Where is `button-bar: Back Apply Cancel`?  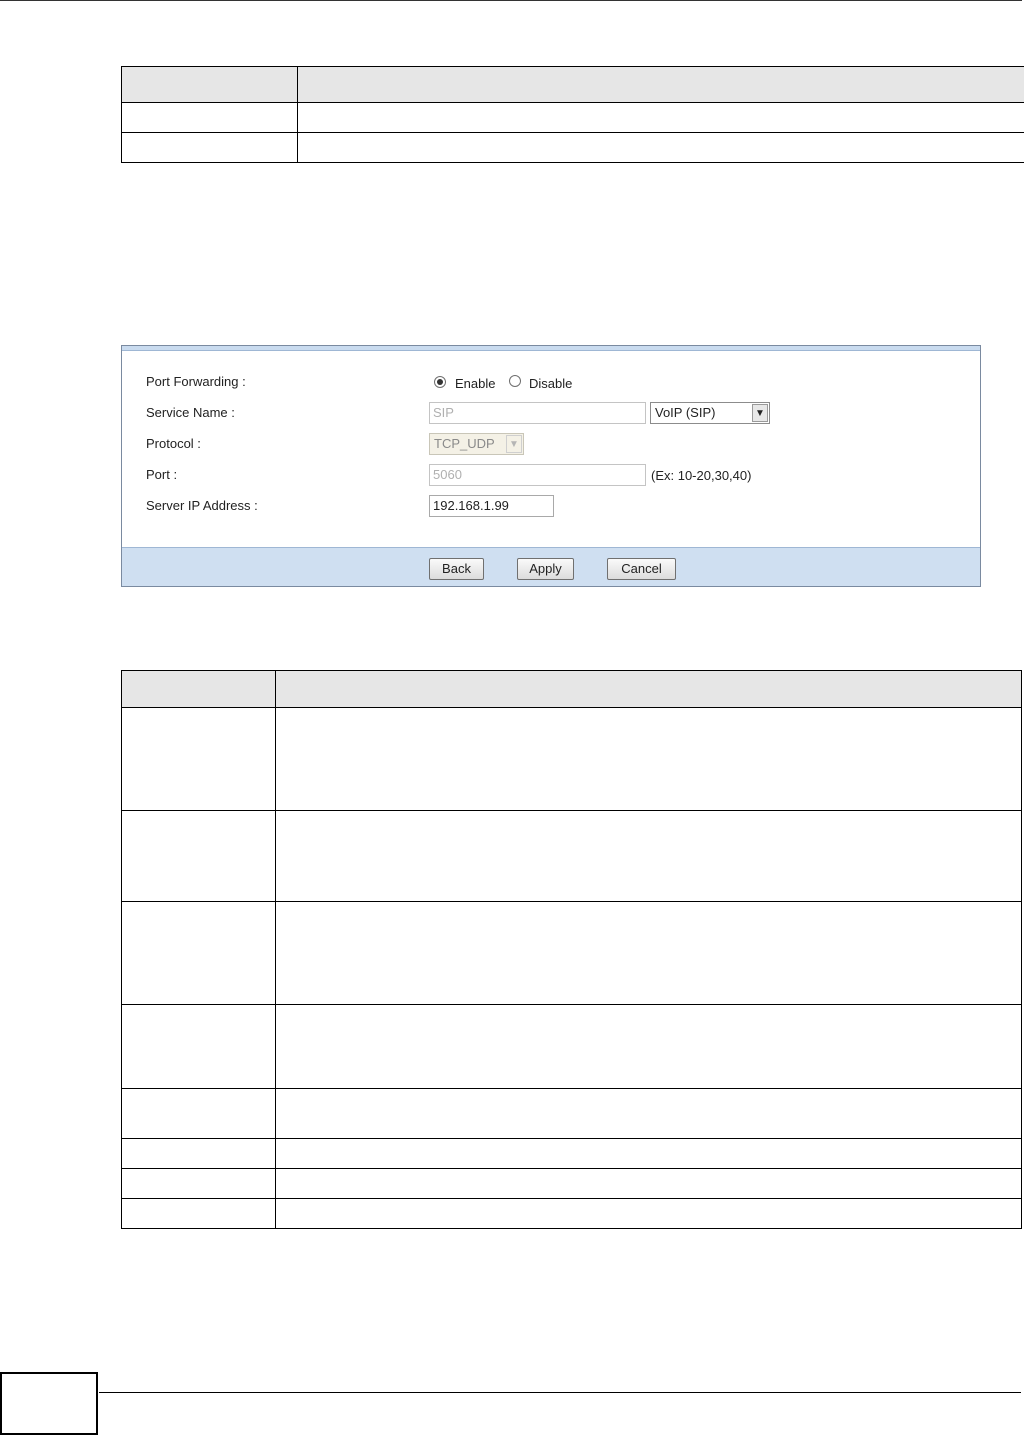 button-bar: Back Apply Cancel is located at coordinates (551, 566).